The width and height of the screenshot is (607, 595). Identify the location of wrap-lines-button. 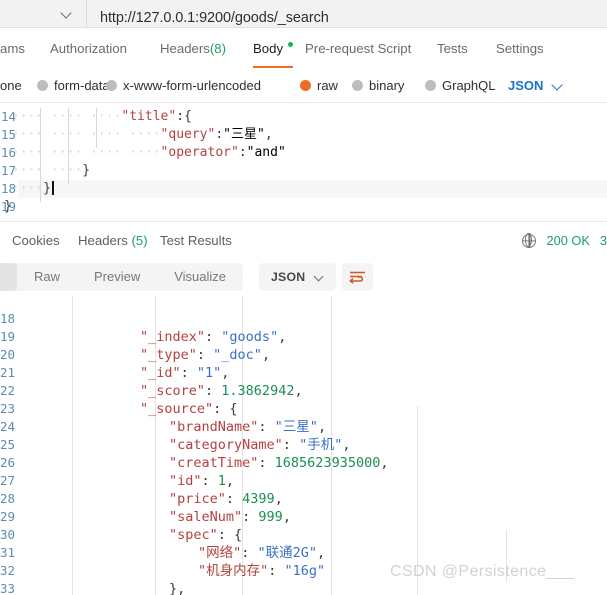
(357, 277).